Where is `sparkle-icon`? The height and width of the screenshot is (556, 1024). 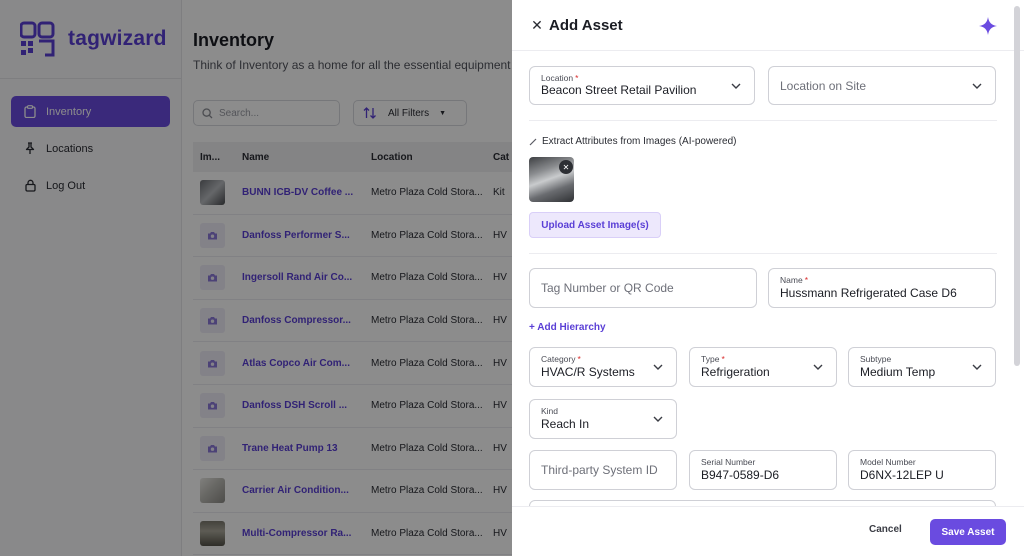
sparkle-icon is located at coordinates (988, 26).